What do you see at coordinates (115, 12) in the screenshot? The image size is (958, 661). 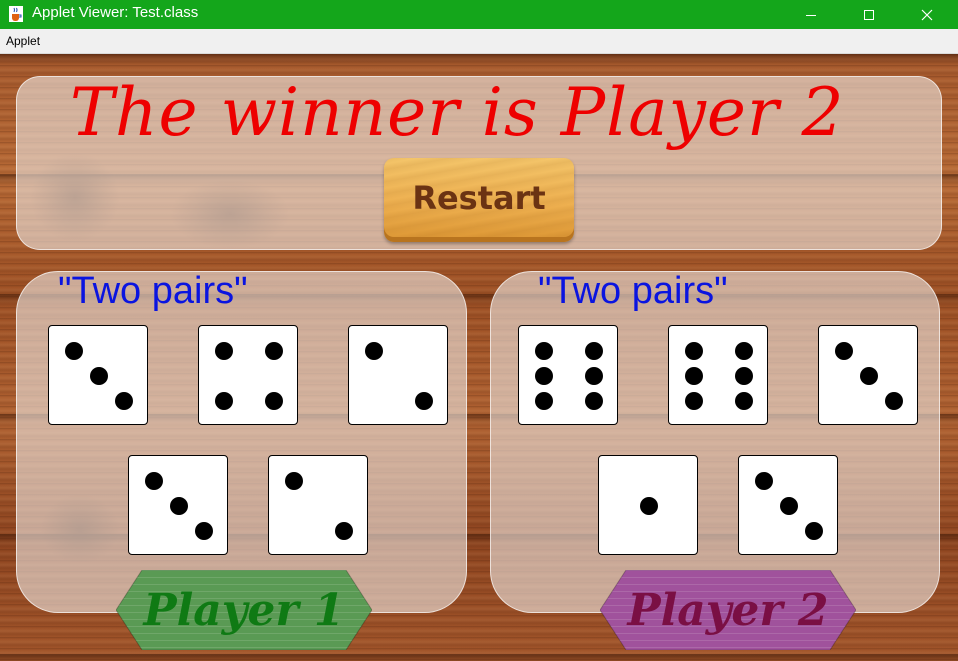 I see `window-title: Applet Viewer: Test.class` at bounding box center [115, 12].